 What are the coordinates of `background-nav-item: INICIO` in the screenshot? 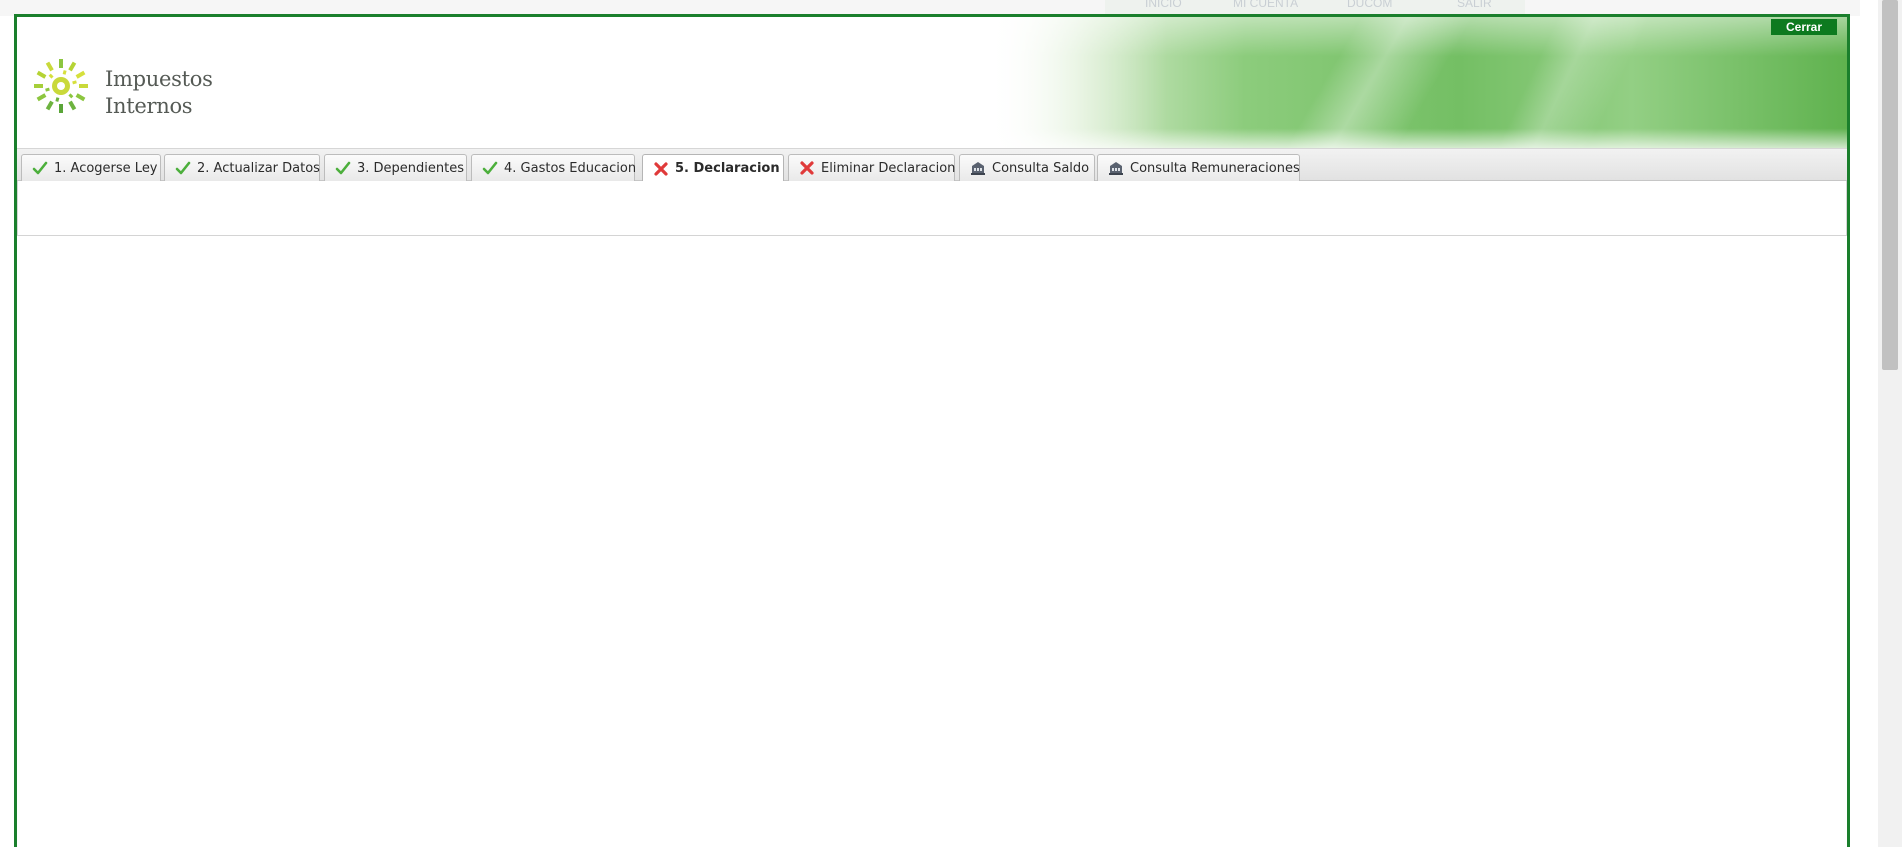 It's located at (1163, 5).